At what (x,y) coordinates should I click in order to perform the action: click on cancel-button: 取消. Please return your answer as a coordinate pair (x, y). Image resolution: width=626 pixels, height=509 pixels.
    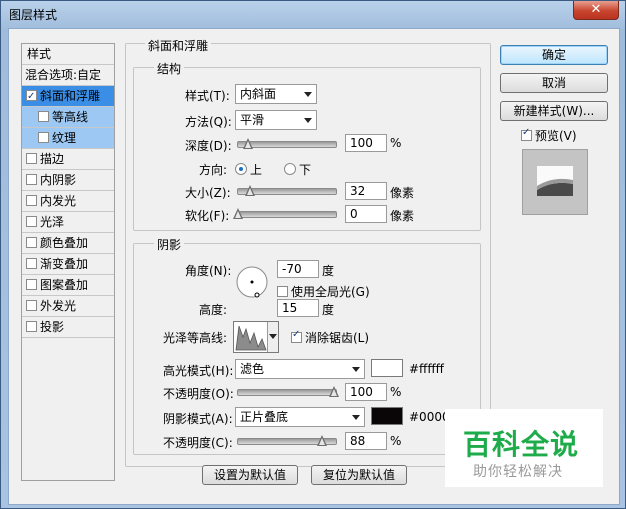
    Looking at the image, I should click on (554, 83).